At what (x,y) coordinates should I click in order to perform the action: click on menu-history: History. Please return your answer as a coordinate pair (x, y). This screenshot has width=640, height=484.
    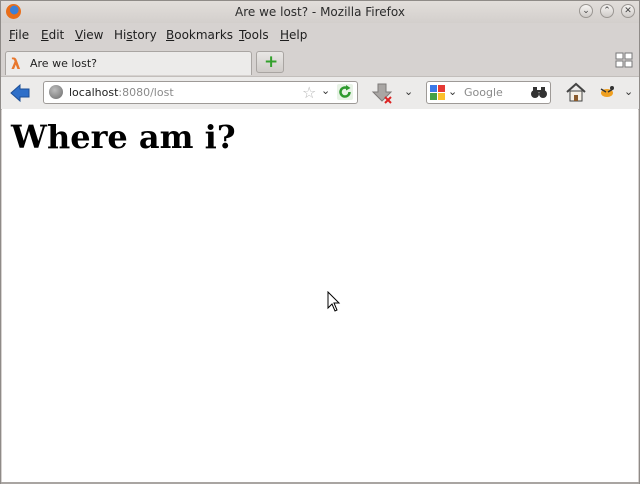
    Looking at the image, I should click on (135, 35).